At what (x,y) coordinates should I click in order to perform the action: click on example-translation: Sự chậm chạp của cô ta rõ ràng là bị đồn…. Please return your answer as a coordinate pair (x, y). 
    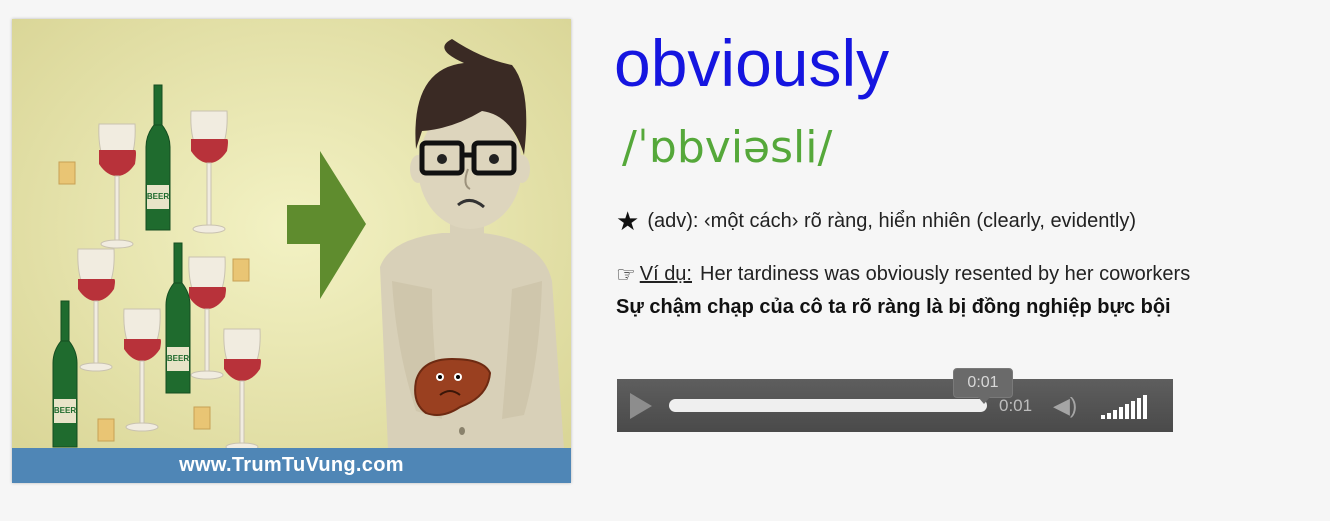
    Looking at the image, I should click on (893, 307).